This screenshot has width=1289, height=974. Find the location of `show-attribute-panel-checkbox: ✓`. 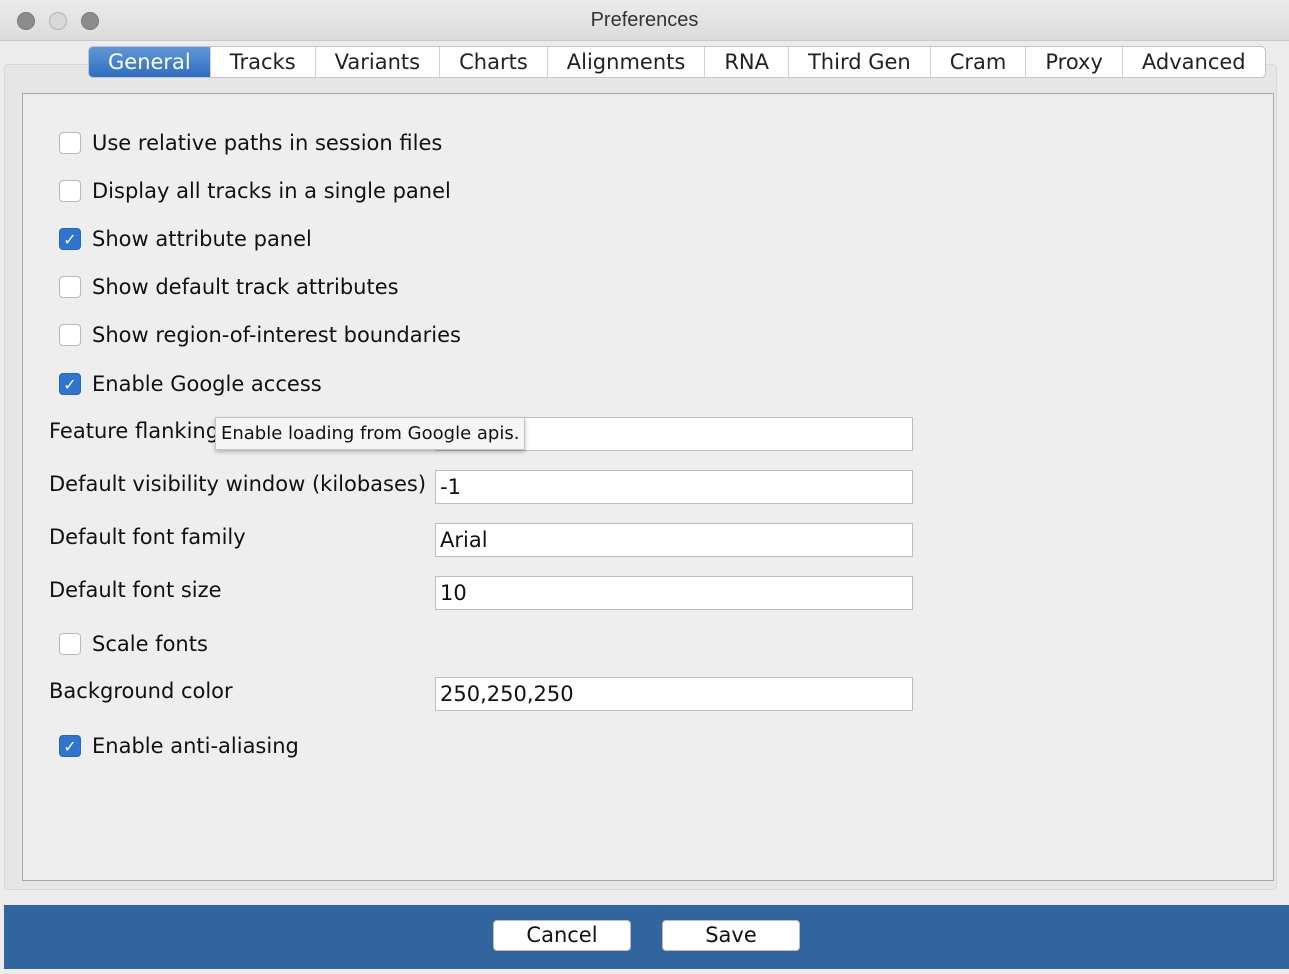

show-attribute-panel-checkbox: ✓ is located at coordinates (70, 239).